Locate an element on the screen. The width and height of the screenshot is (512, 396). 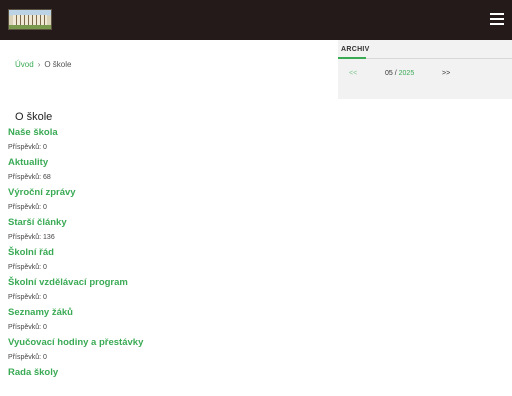
category-item: Školní vzdělávací program Příspěvků: 0 is located at coordinates (168, 291).